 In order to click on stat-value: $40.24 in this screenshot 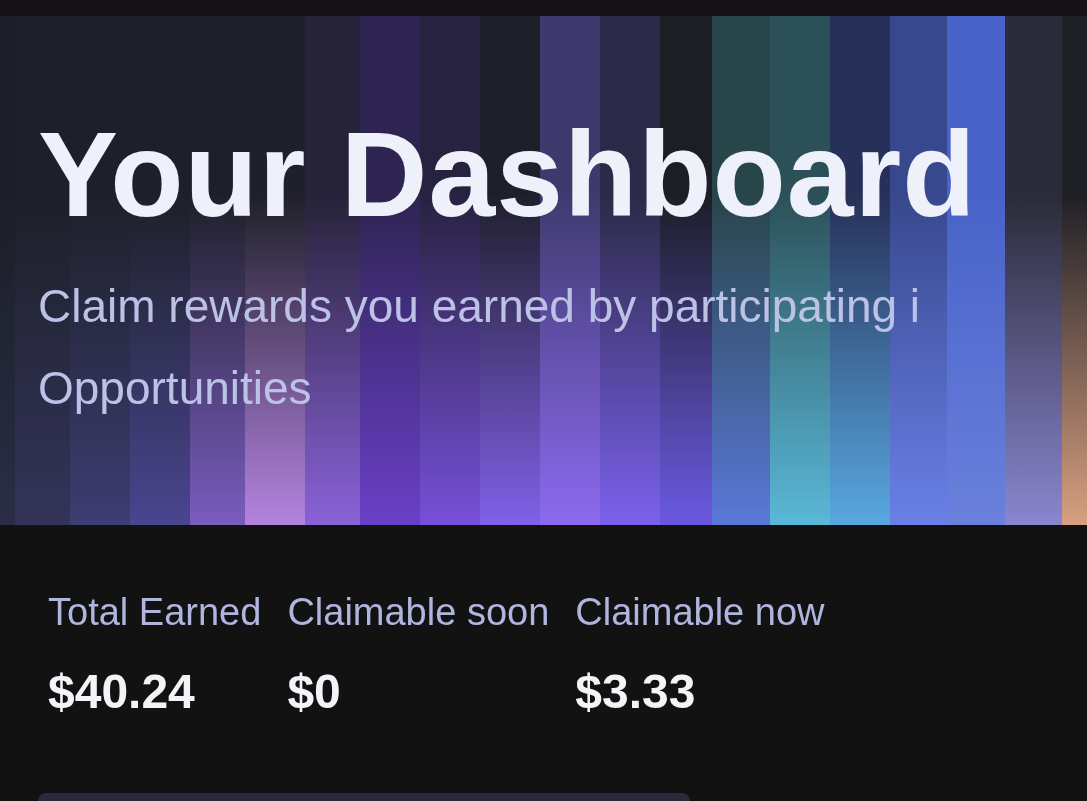, I will do `click(122, 692)`.